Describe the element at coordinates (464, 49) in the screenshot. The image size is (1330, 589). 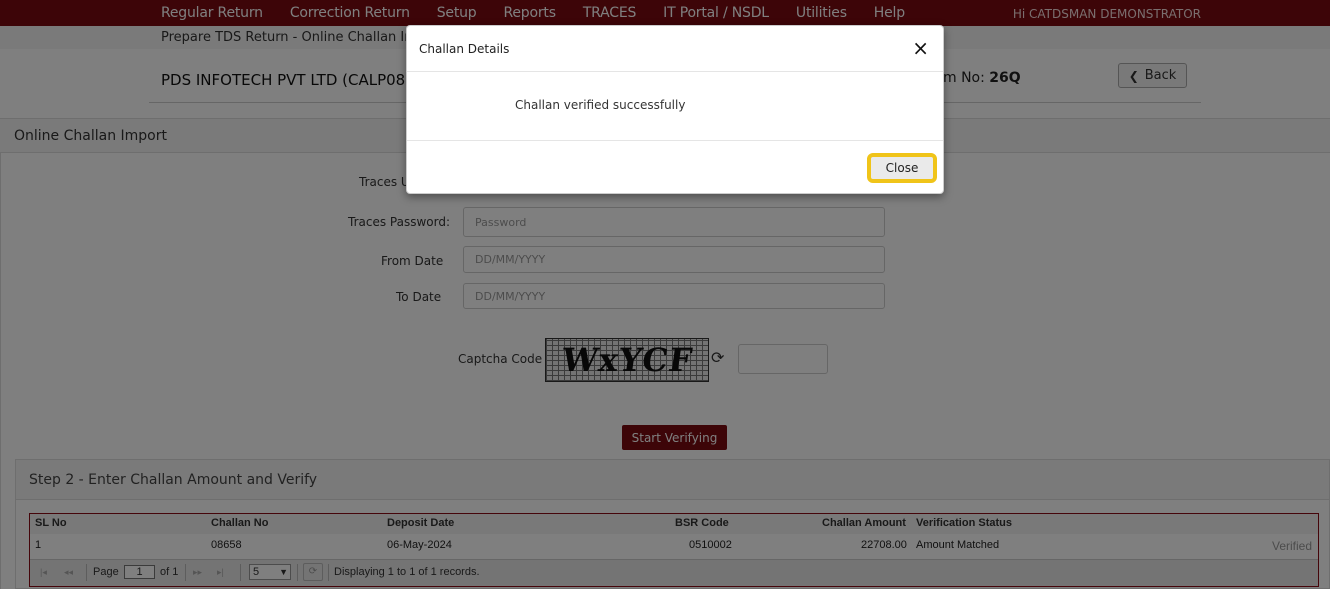
I see `modal-title: Challan Details` at that location.